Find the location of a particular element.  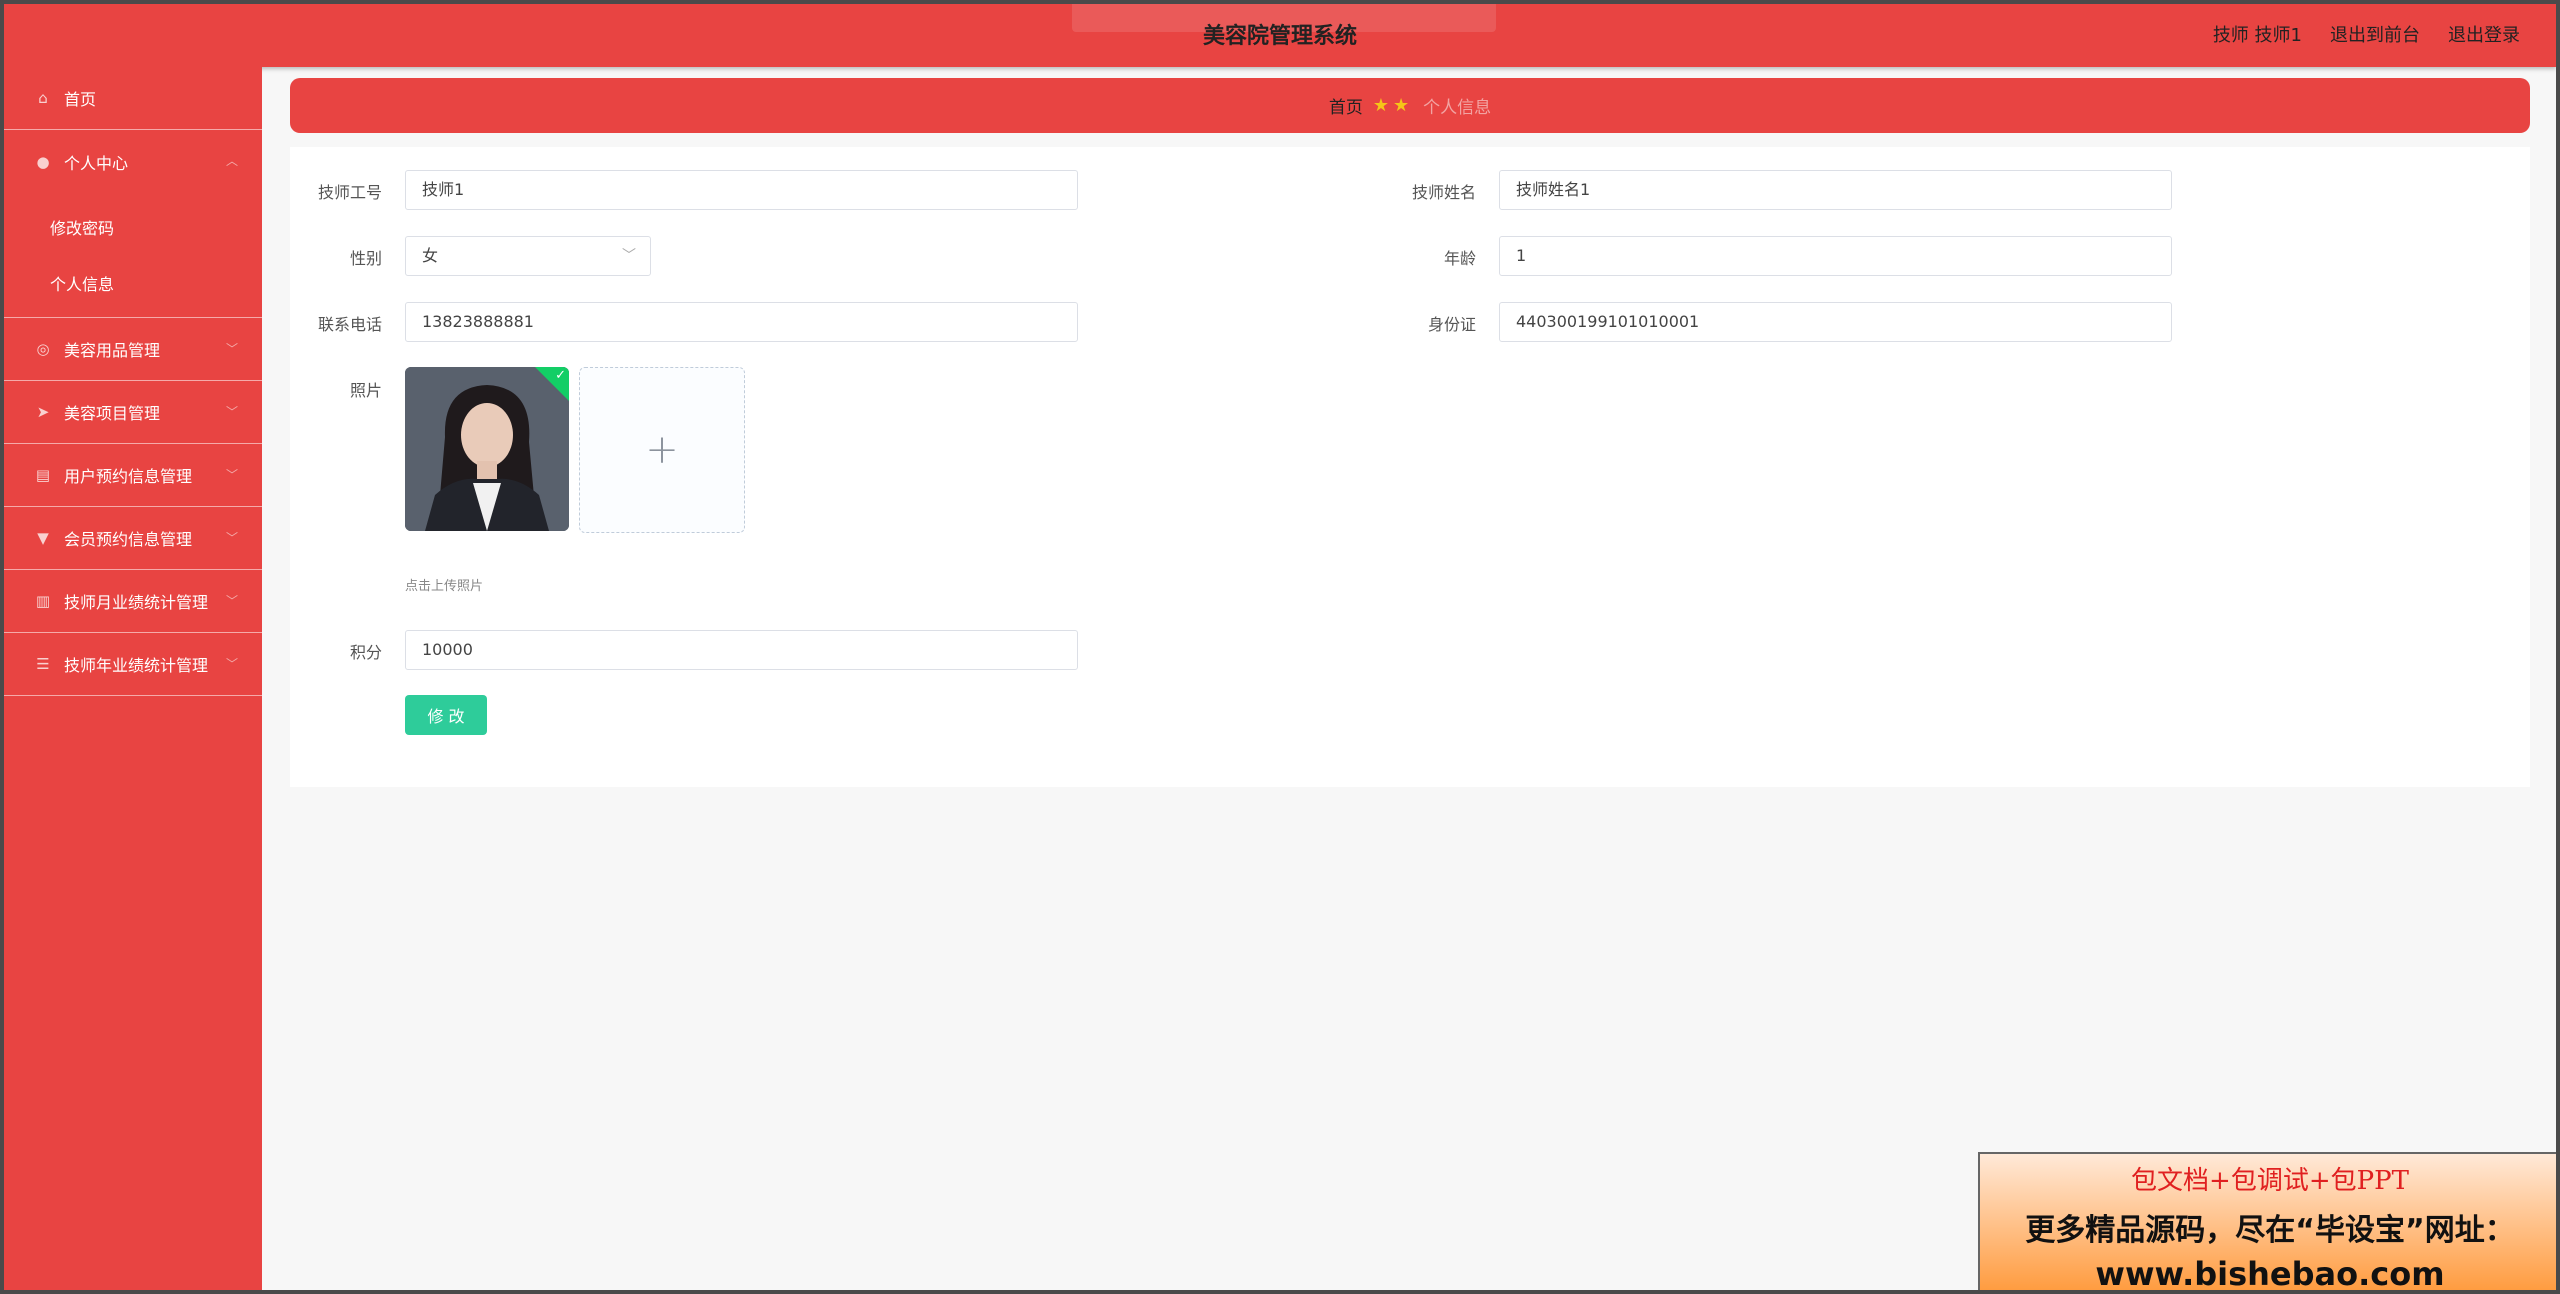

breadcrumb: 首页 ★★ 个人信息 is located at coordinates (1410, 105).